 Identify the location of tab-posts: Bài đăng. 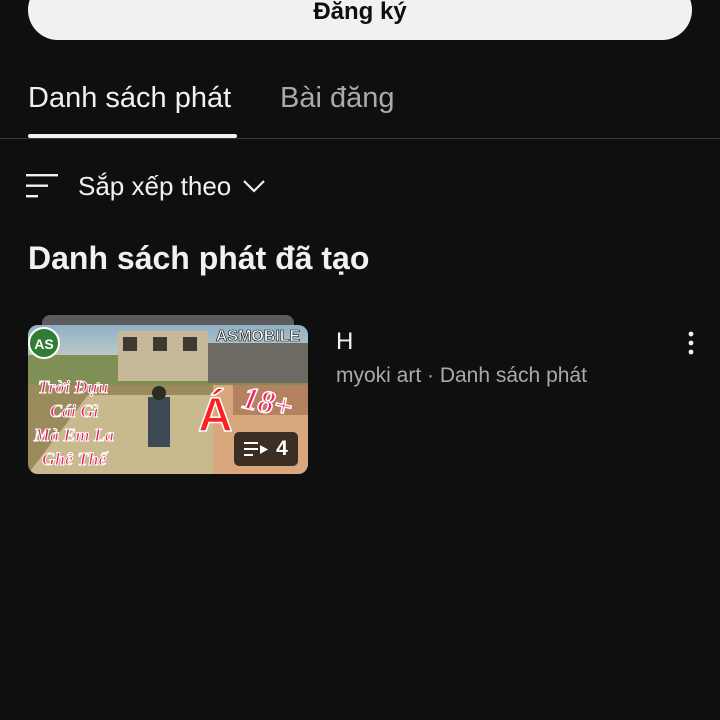
(337, 98).